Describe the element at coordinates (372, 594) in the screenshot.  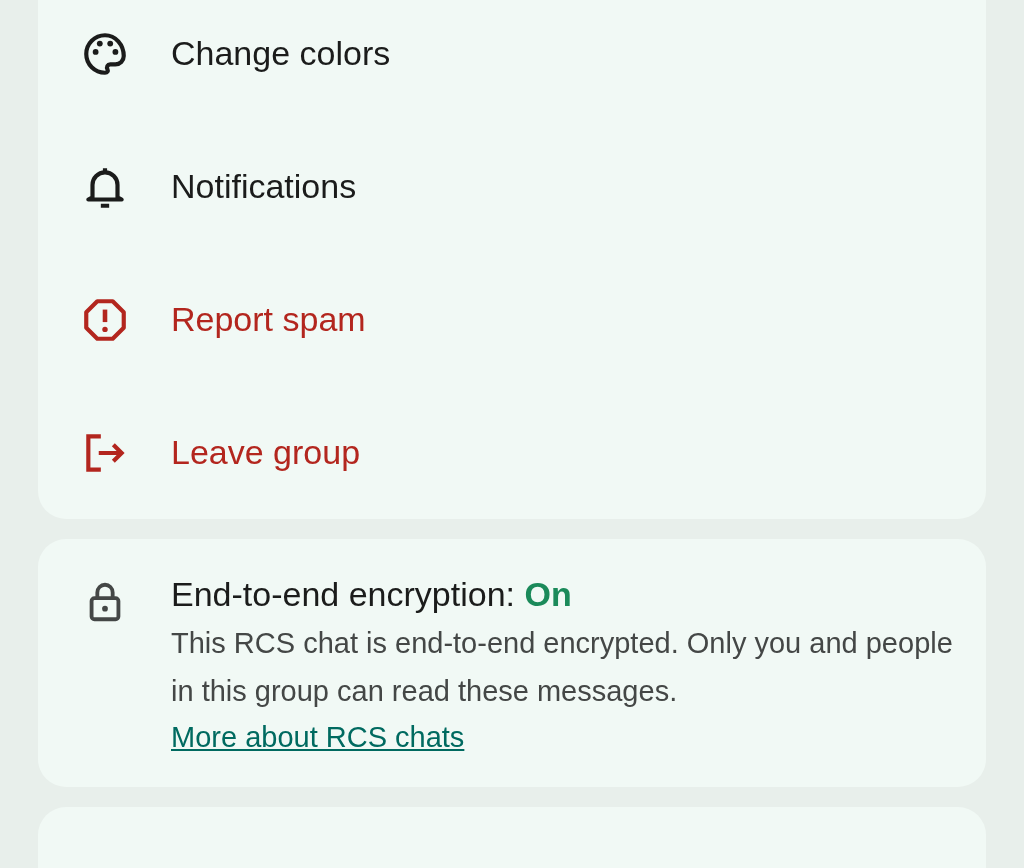
I see `encryption-title: End-to-end encryption: On` at that location.